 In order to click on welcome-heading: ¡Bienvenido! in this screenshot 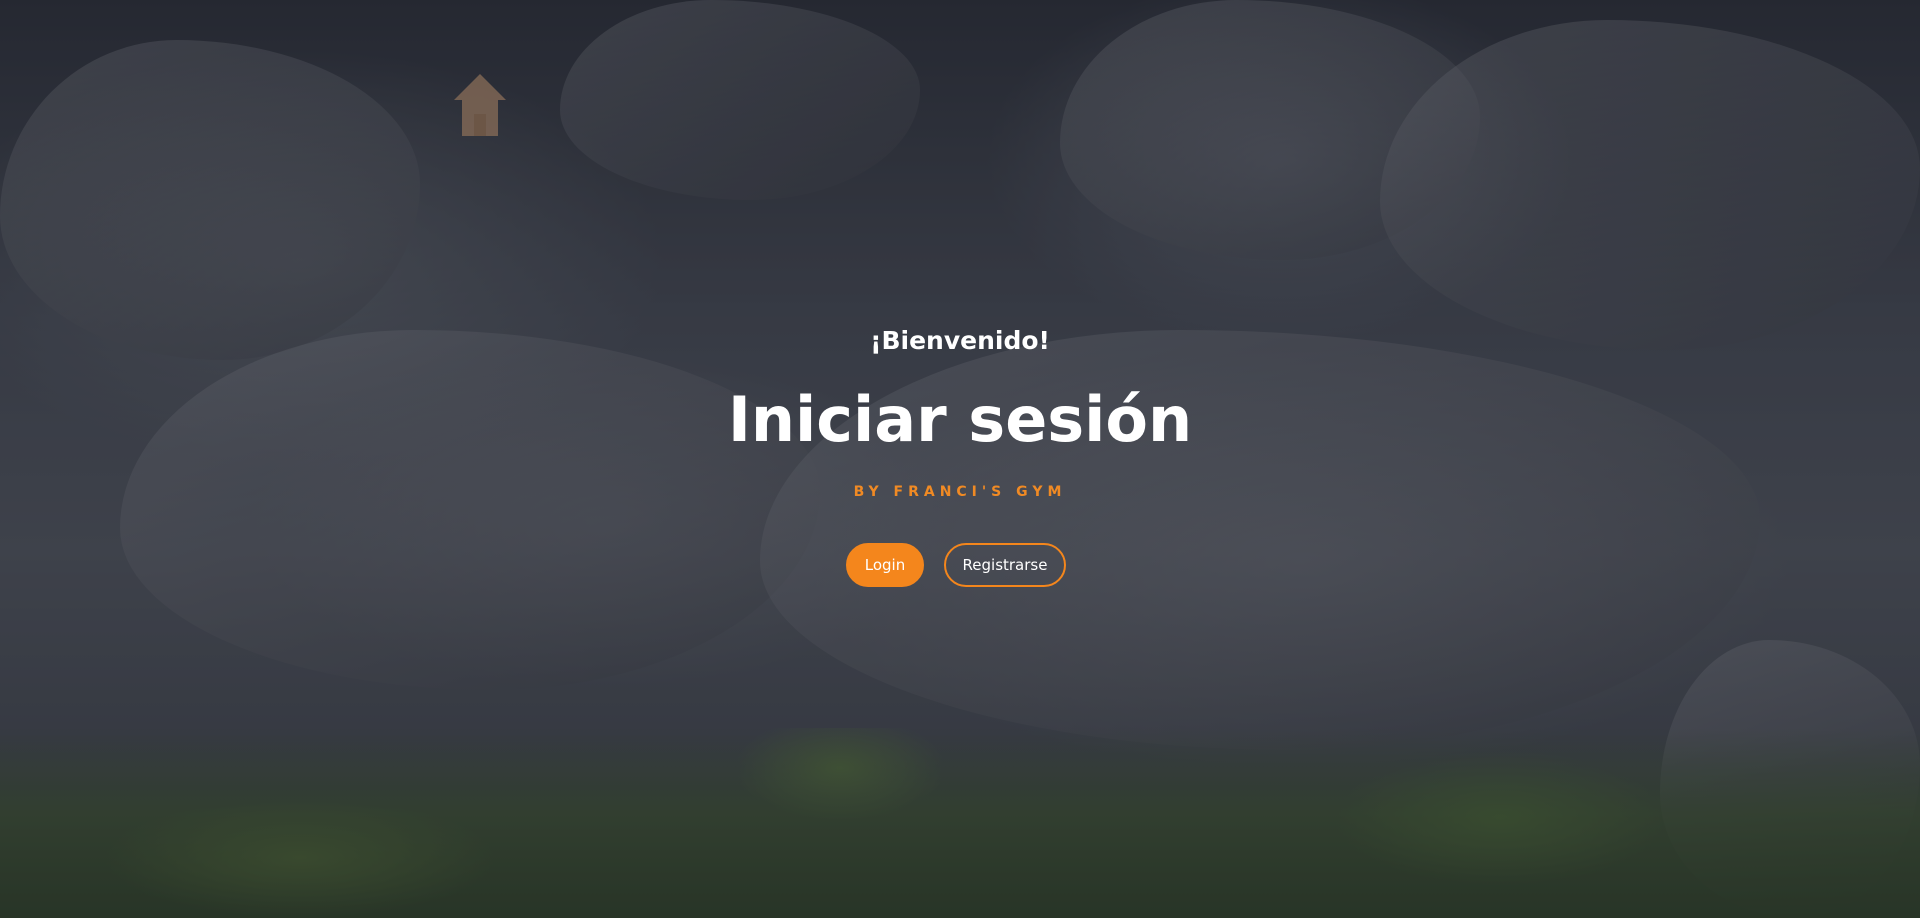, I will do `click(960, 340)`.